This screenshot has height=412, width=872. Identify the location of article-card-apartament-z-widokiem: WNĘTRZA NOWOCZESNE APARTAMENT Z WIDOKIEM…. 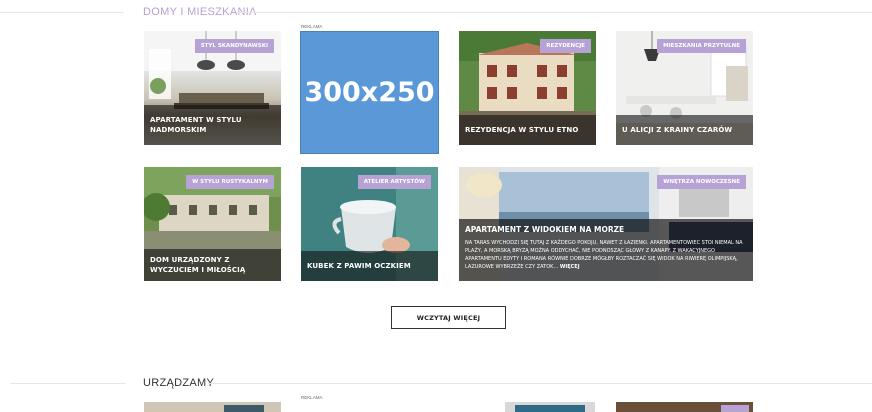
(606, 224).